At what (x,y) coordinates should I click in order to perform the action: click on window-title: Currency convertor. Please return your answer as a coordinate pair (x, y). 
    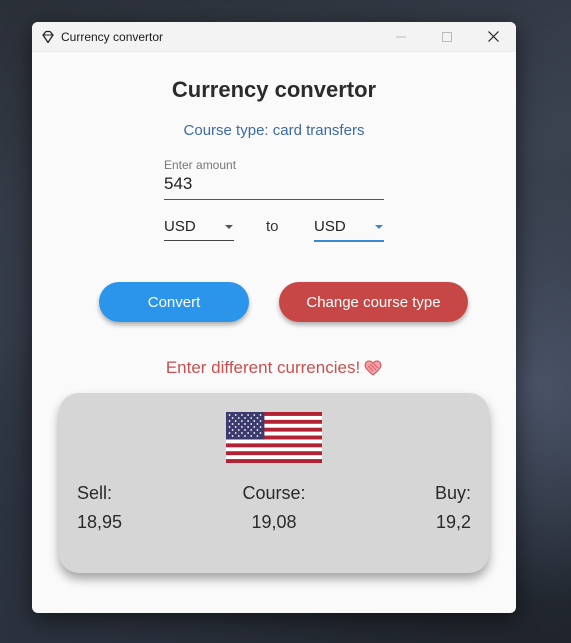
    Looking at the image, I should click on (112, 36).